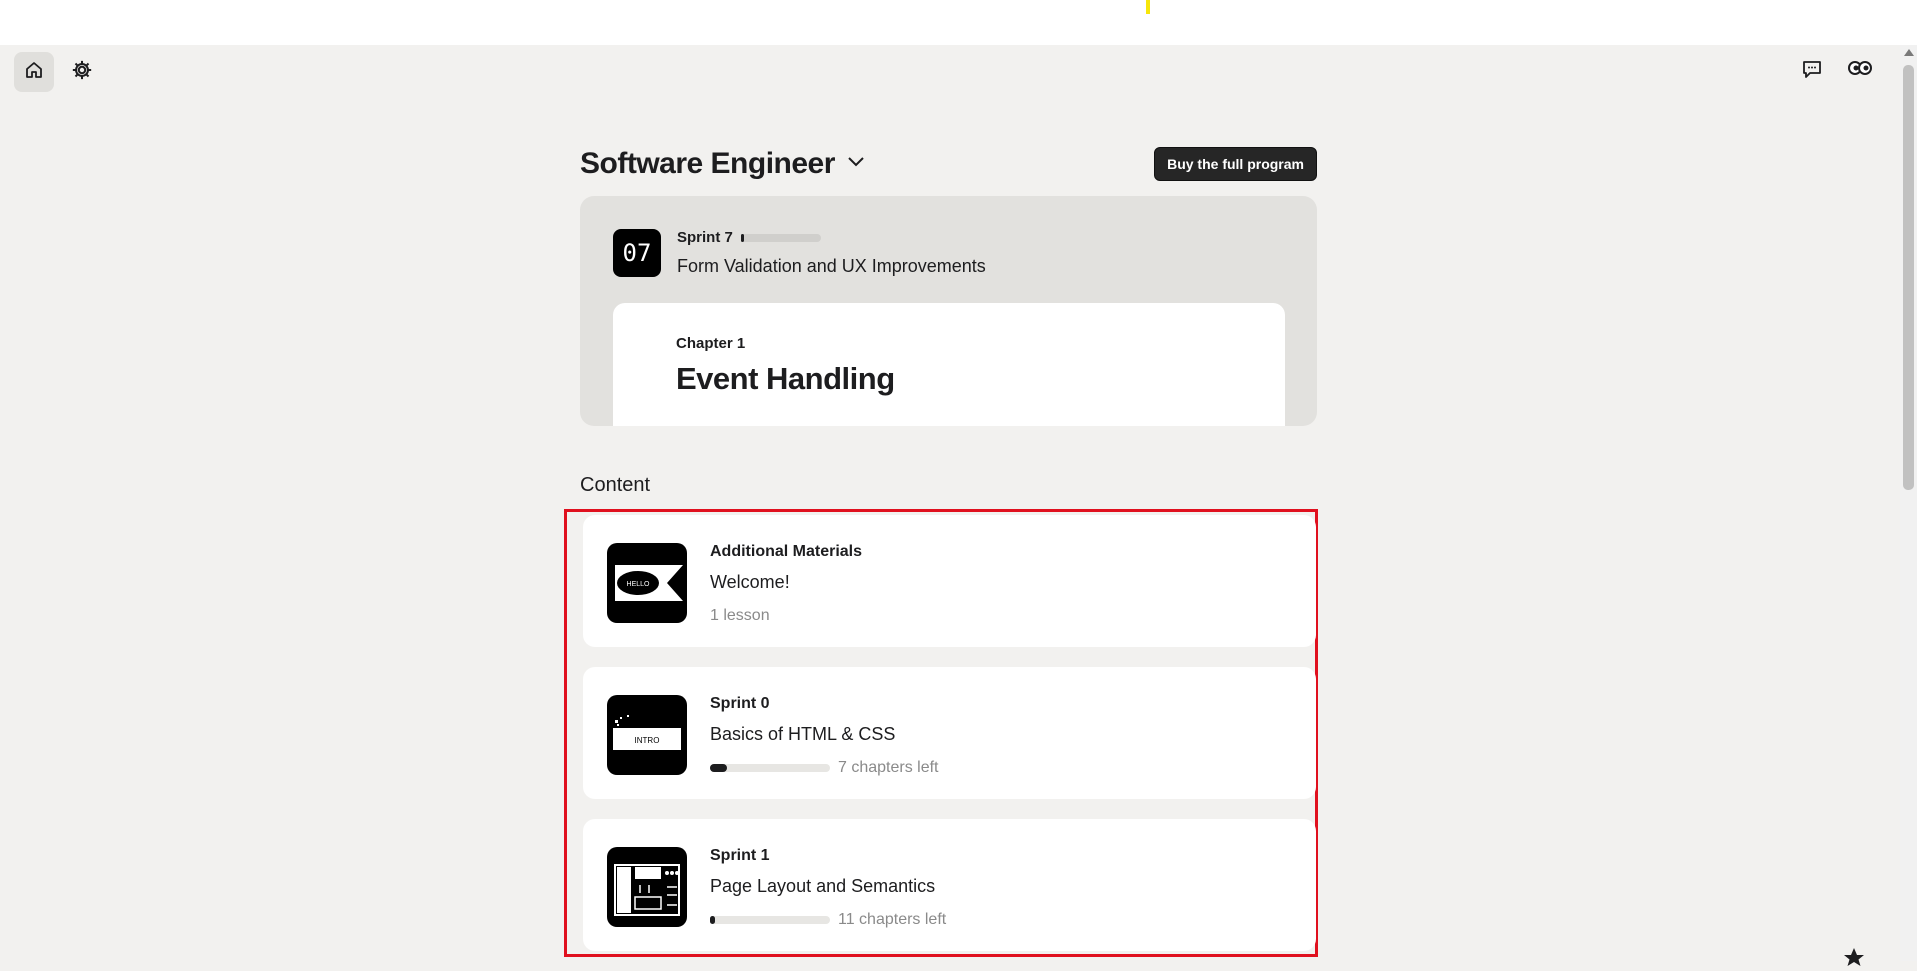 The image size is (1917, 971). I want to click on scroll-thumb, so click(1908, 277).